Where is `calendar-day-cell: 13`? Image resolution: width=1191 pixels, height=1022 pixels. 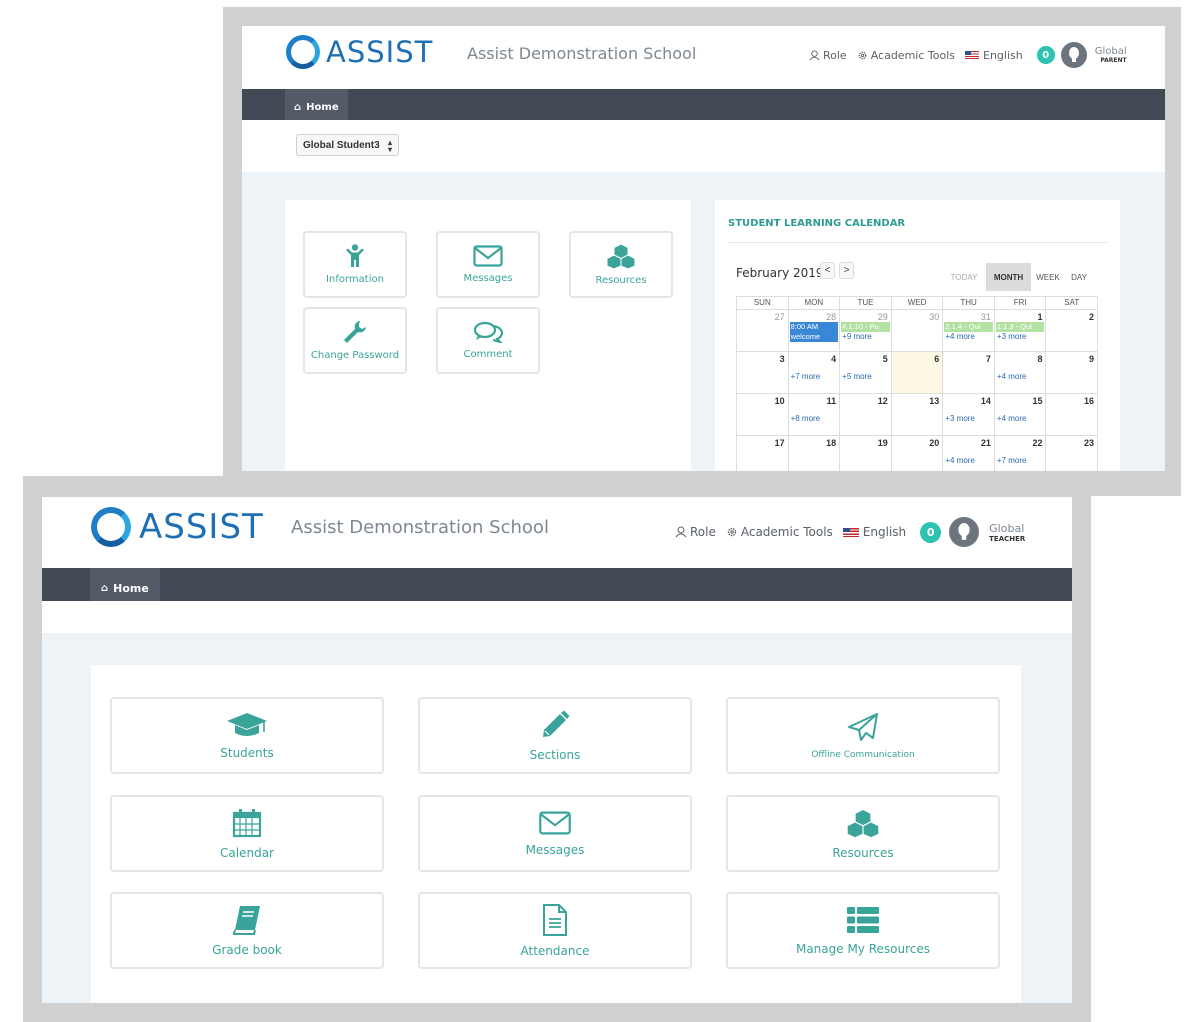 calendar-day-cell: 13 is located at coordinates (918, 414).